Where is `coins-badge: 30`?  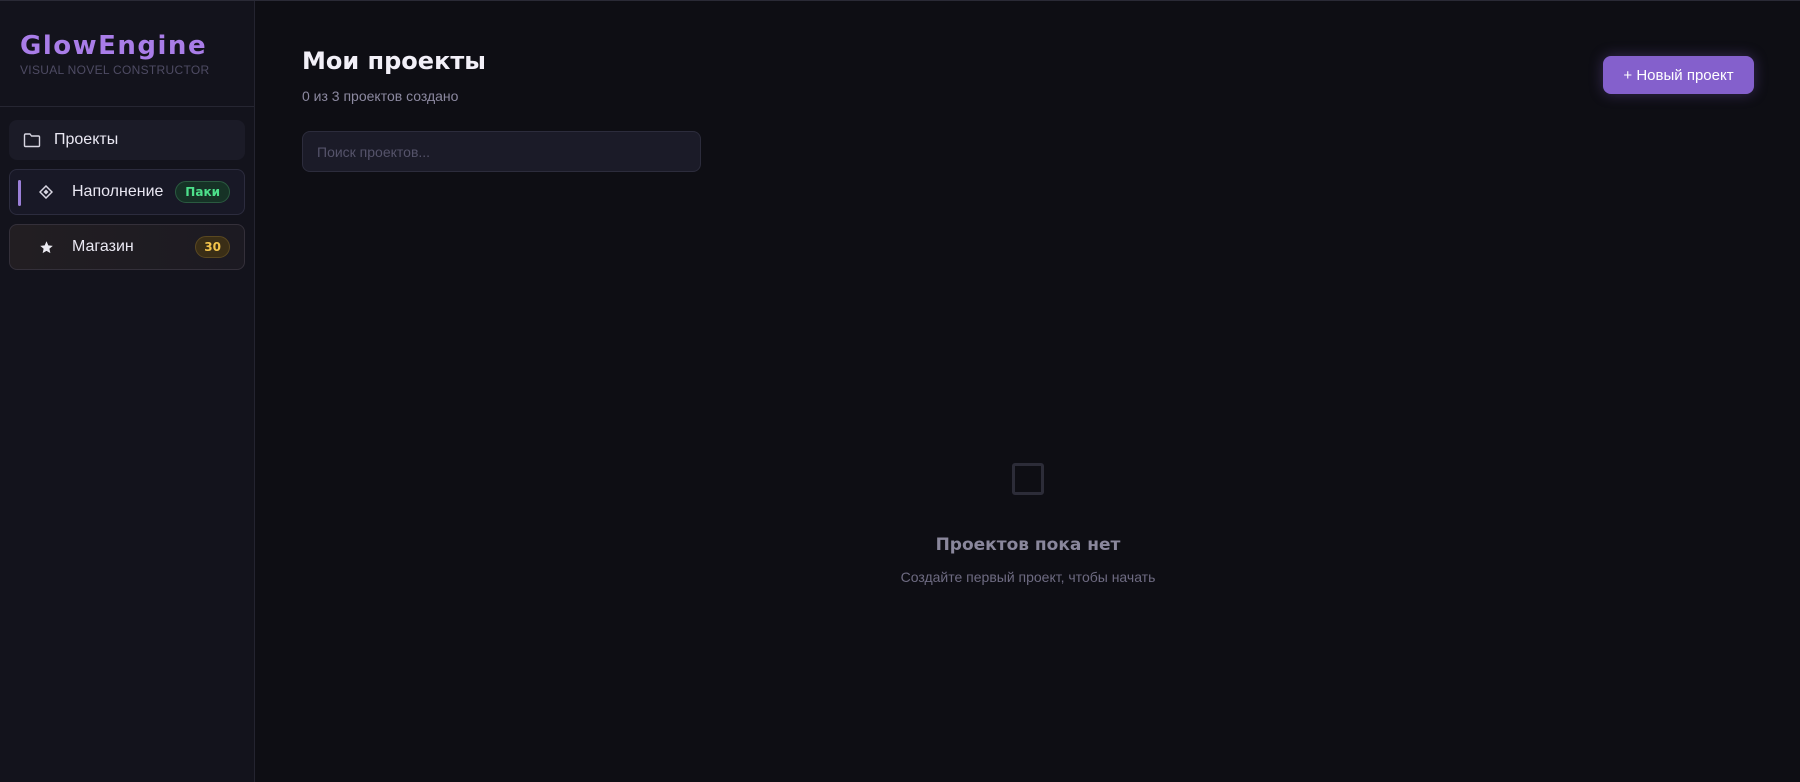 coins-badge: 30 is located at coordinates (212, 247).